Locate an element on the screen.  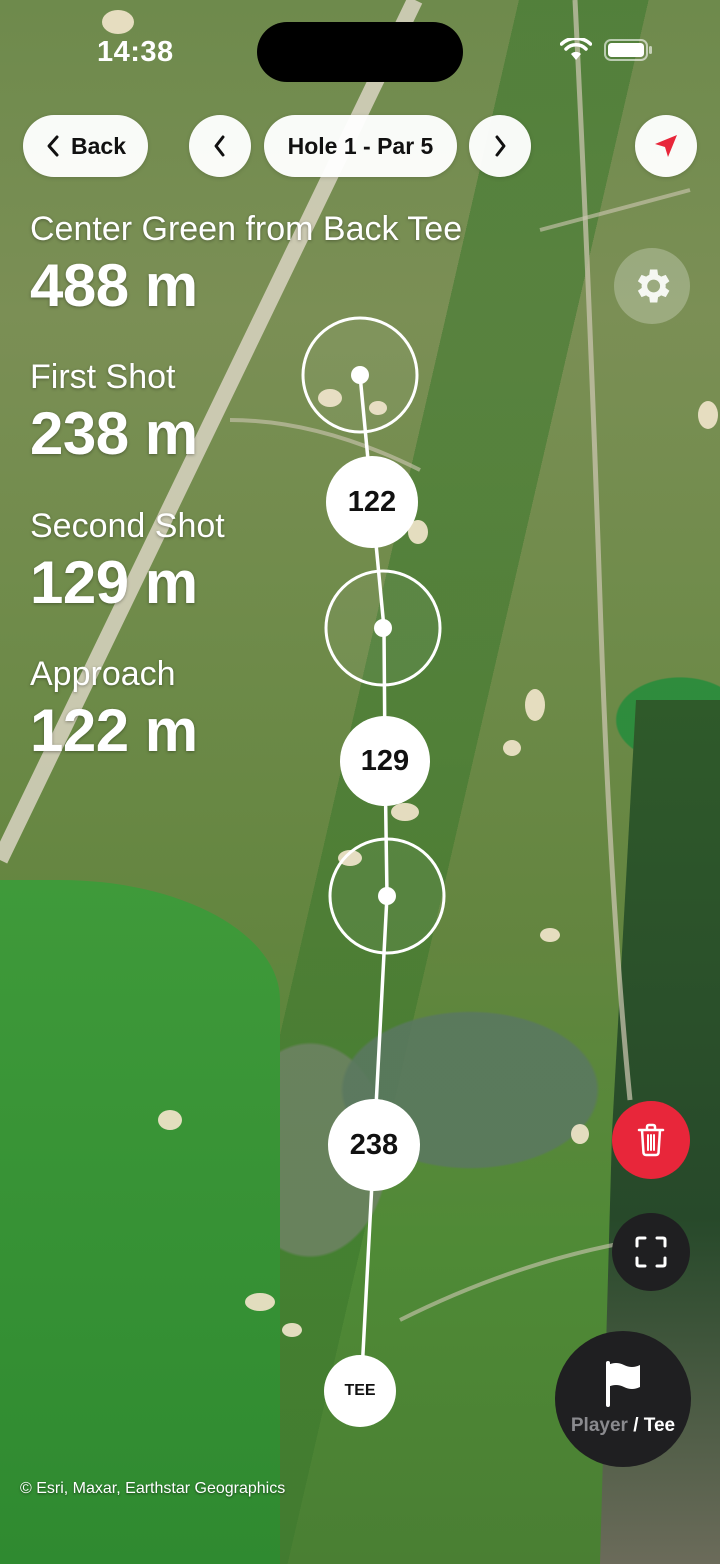
expand-icon is located at coordinates (651, 1252).